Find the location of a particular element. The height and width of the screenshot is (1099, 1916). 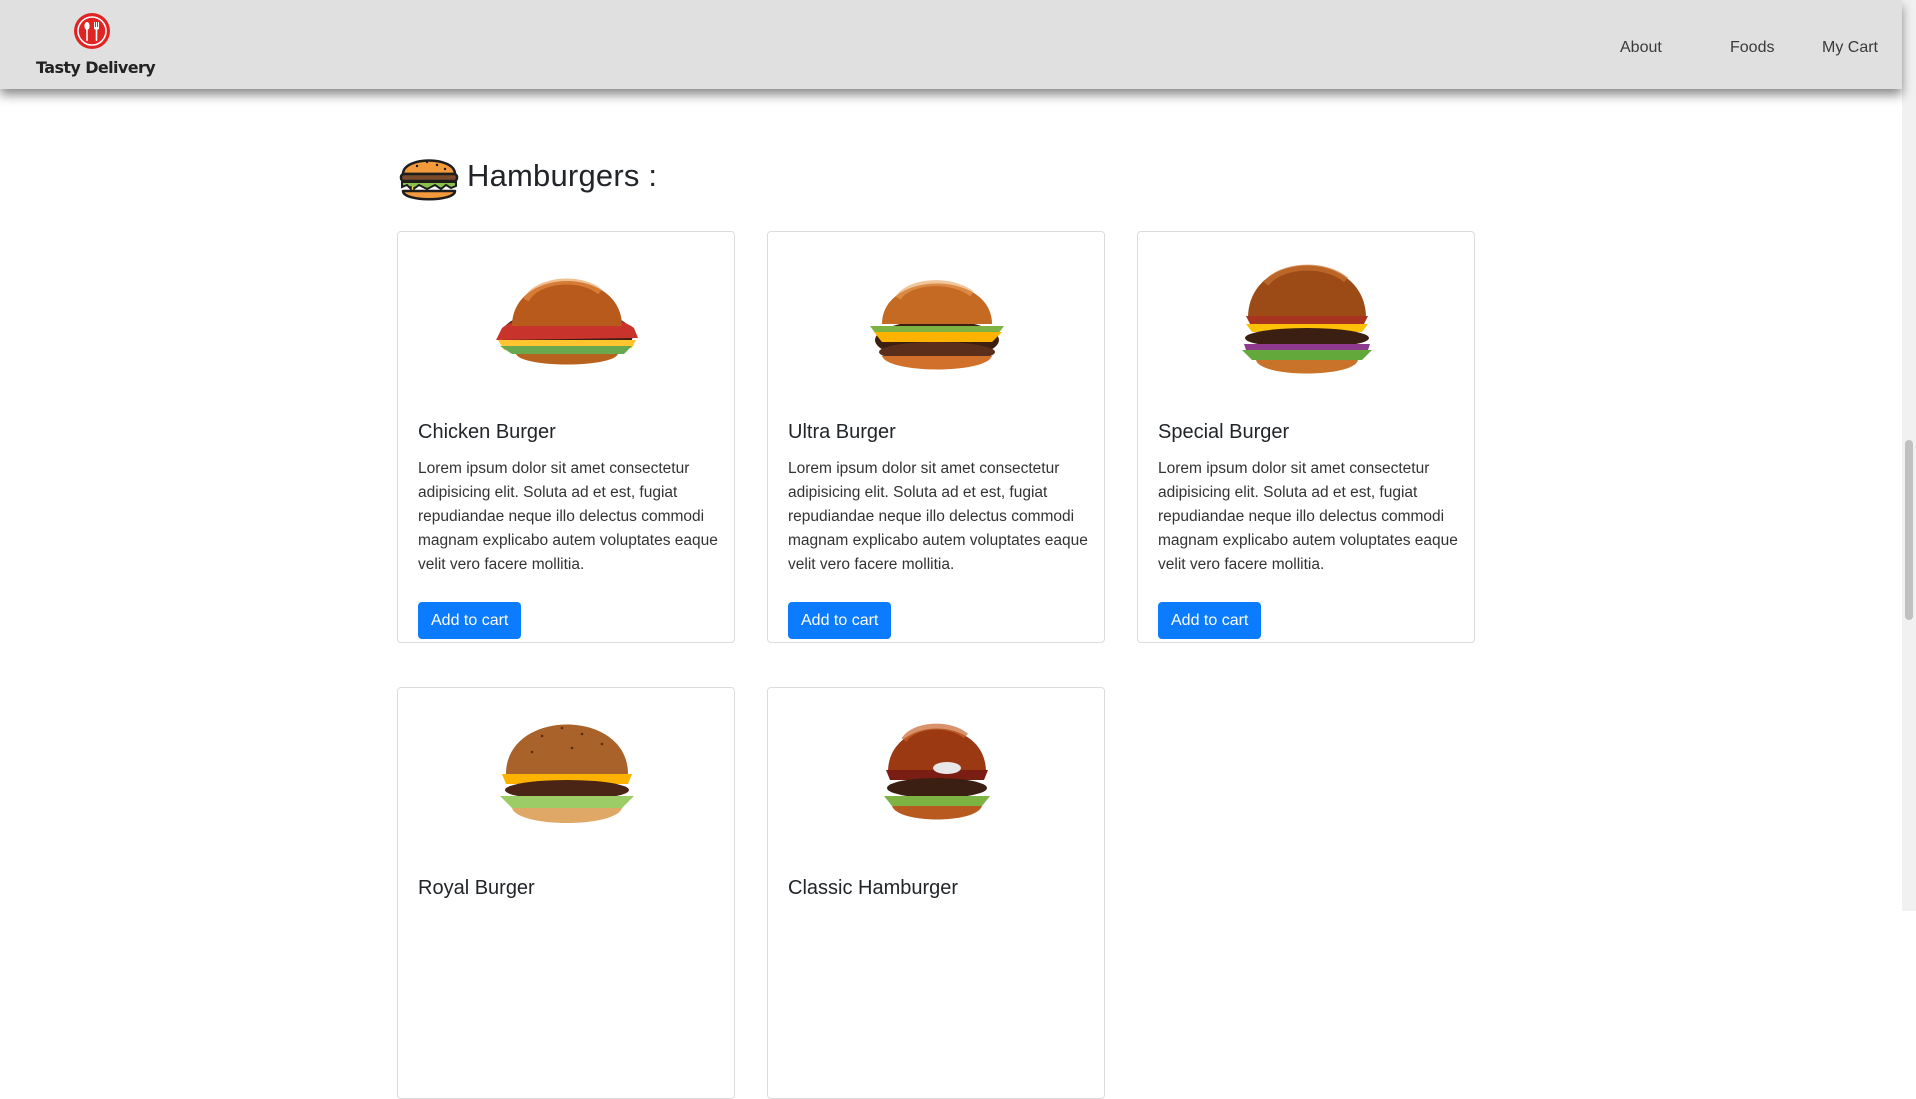

royal-burger-image is located at coordinates (567, 773).